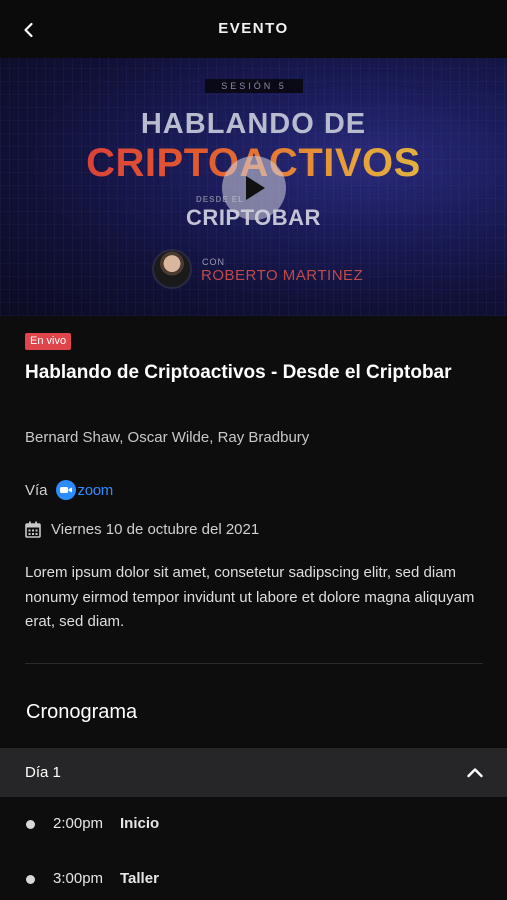  Describe the element at coordinates (82, 712) in the screenshot. I see `schedule-title: Cronograma` at that location.